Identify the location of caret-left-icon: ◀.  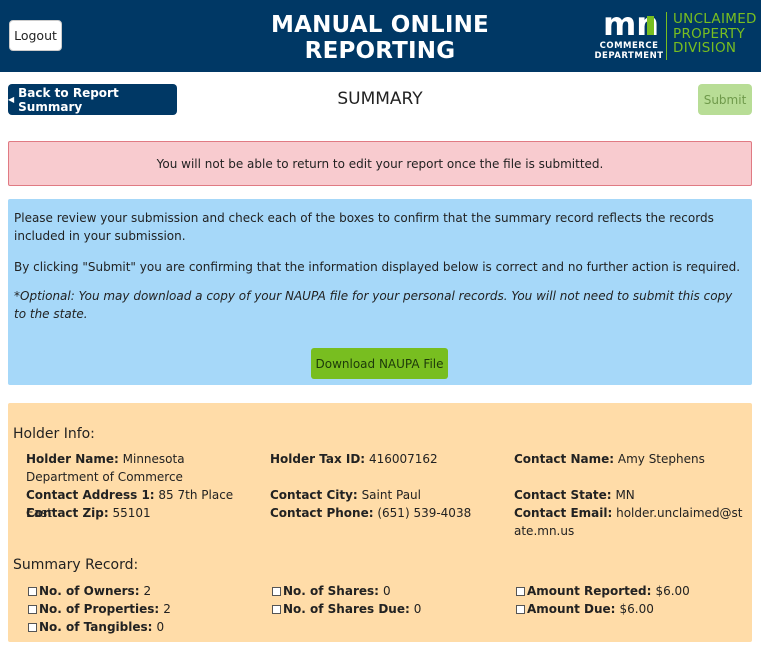
(11, 99).